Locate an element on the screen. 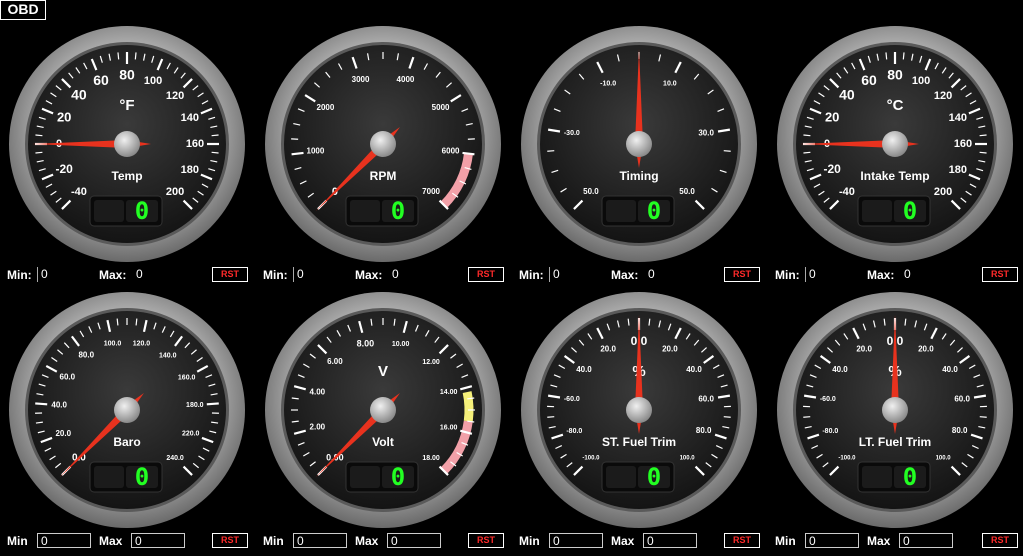  gauge-tick-label: 140 is located at coordinates (190, 118).